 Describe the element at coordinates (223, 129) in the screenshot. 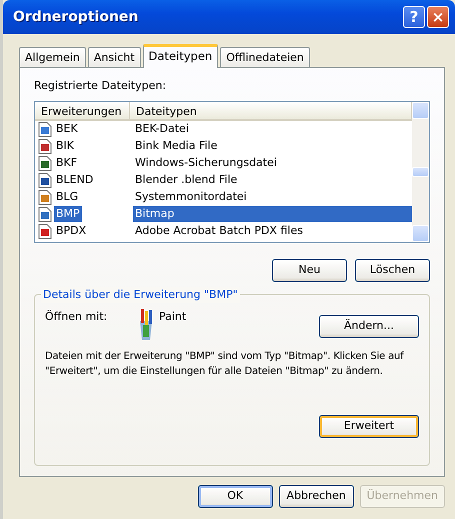

I see `list-row: BEK BEK-Datei` at that location.